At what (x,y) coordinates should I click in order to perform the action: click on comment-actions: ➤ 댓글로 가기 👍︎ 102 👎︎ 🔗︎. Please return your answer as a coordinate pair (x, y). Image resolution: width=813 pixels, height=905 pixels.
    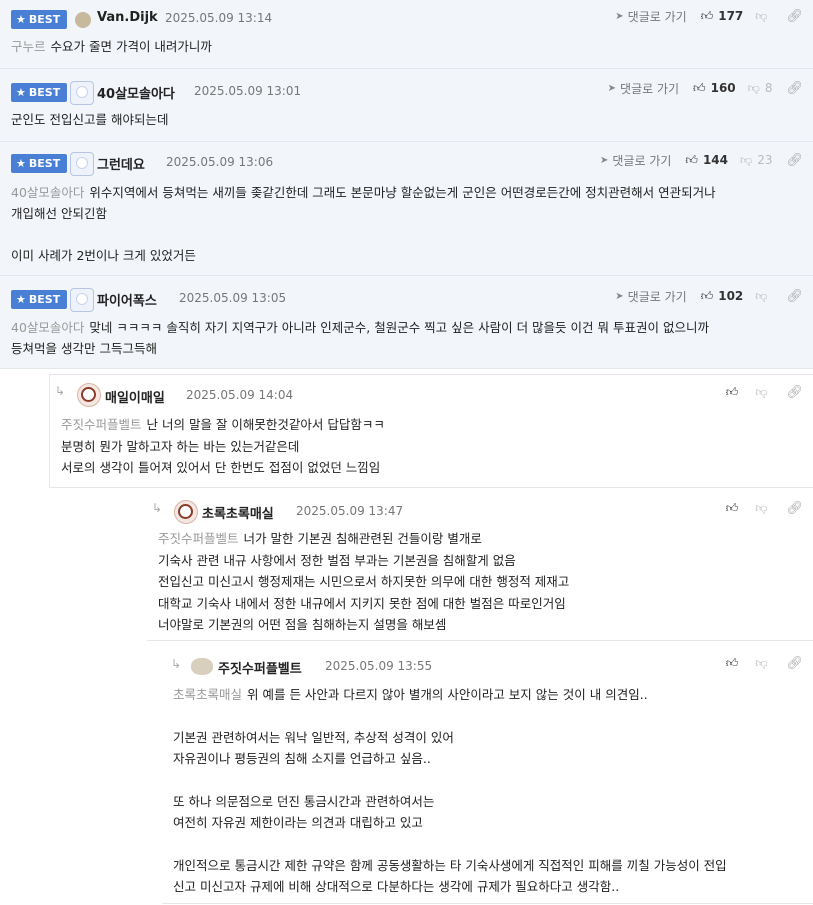
    Looking at the image, I should click on (709, 296).